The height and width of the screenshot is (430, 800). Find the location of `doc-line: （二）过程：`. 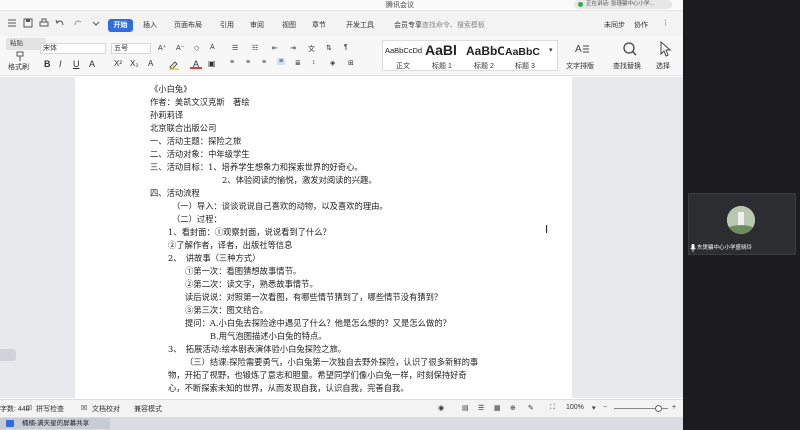

doc-line: （二）过程： is located at coordinates (197, 219).